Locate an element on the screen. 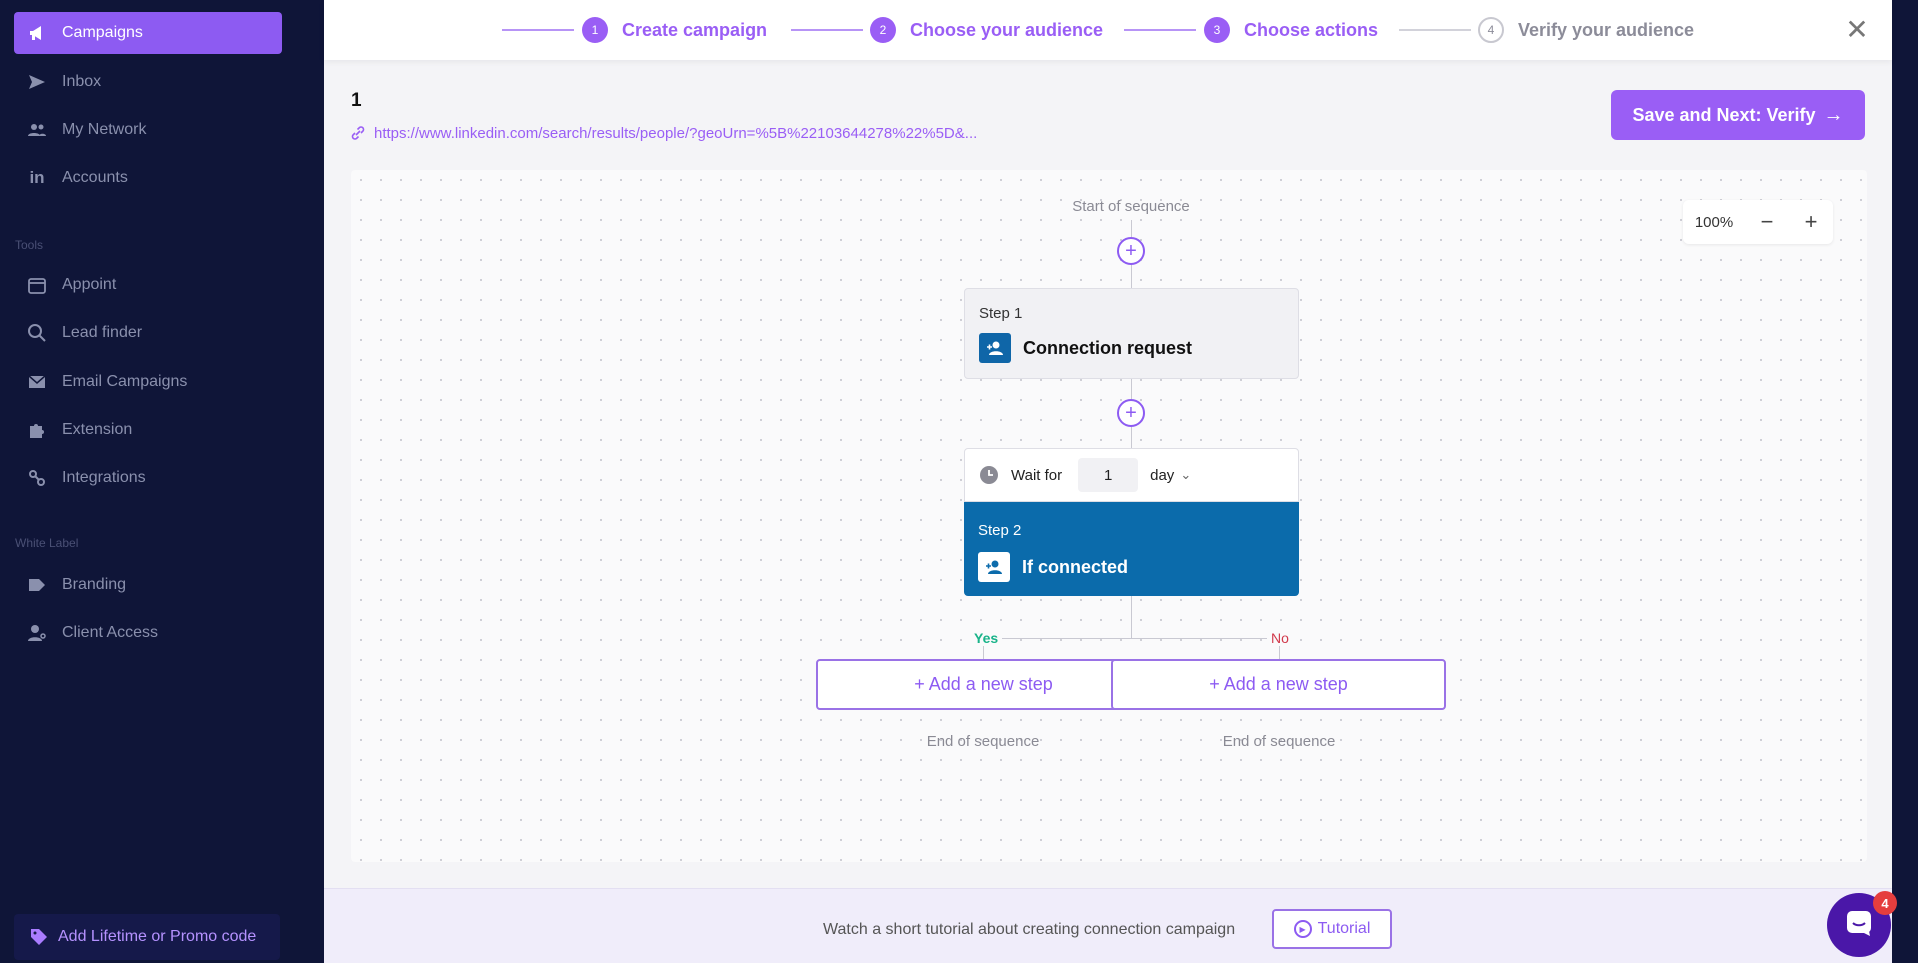  step-number: 1 is located at coordinates (595, 30).